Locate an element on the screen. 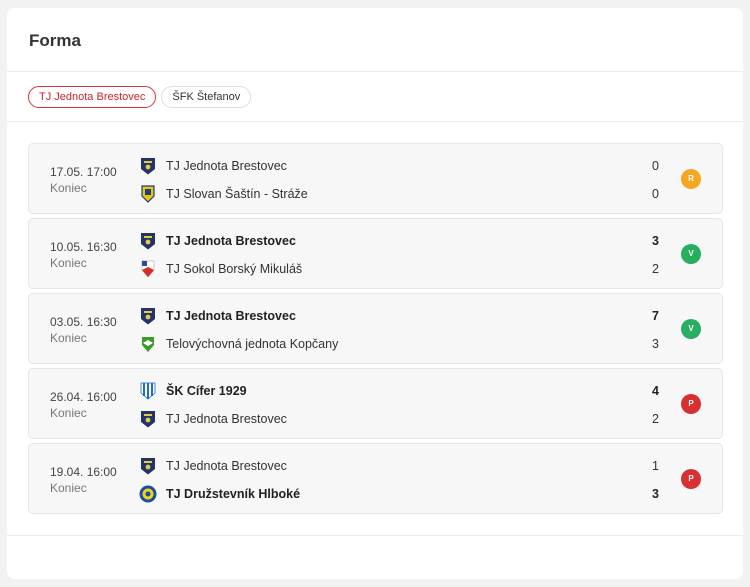 Image resolution: width=750 pixels, height=587 pixels. crest-sastin-icon is located at coordinates (148, 194).